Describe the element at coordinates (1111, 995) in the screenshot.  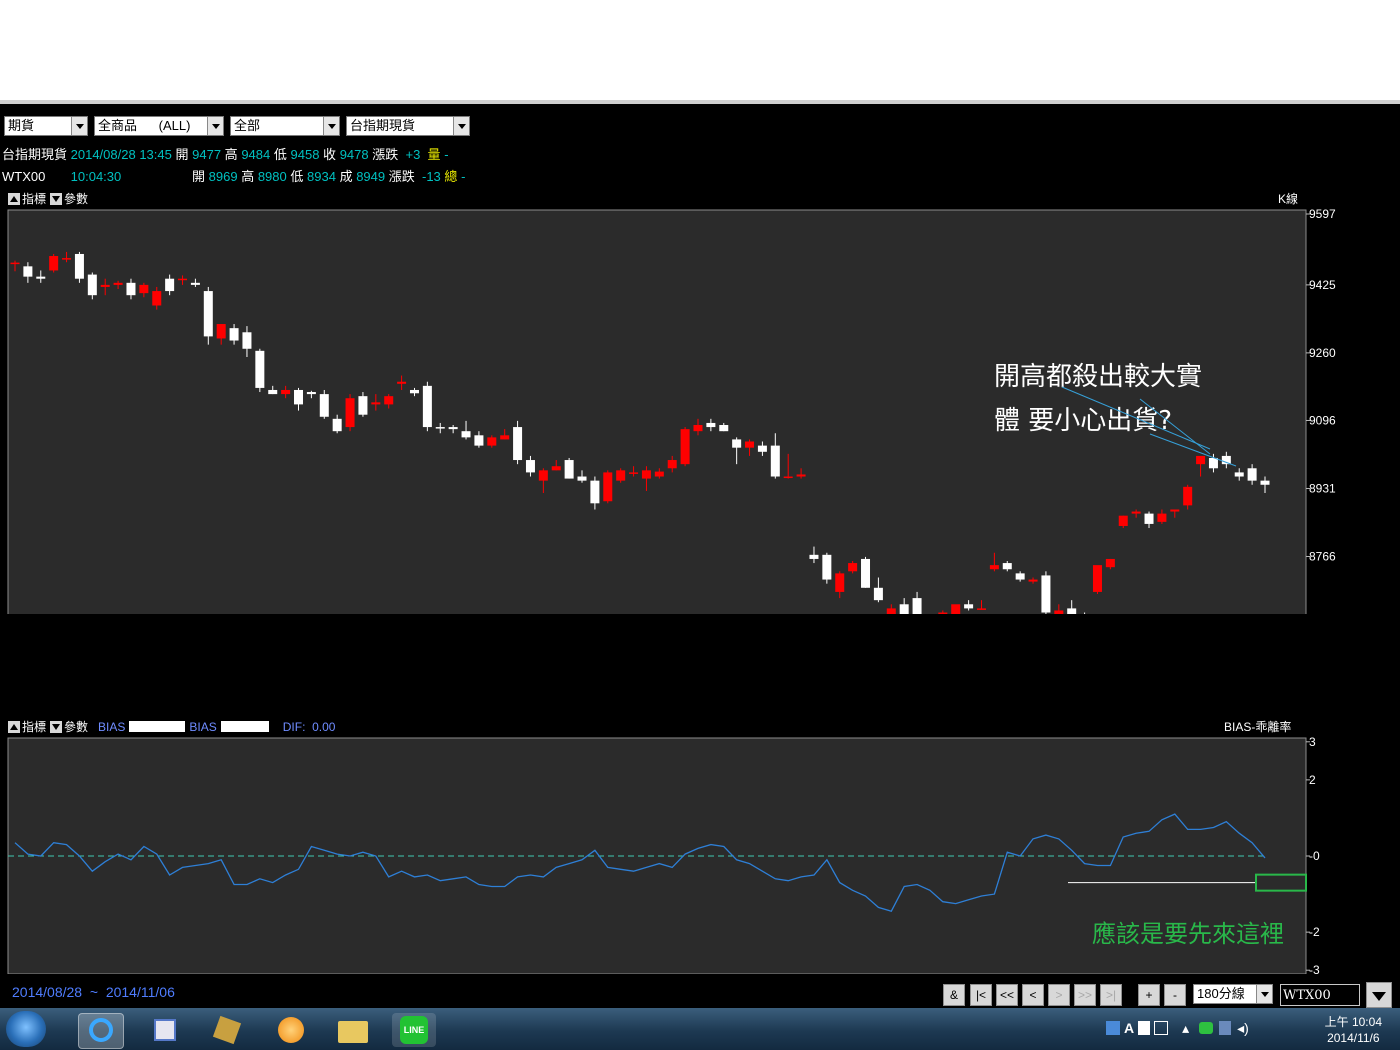
I see `nav-button-last: >|` at that location.